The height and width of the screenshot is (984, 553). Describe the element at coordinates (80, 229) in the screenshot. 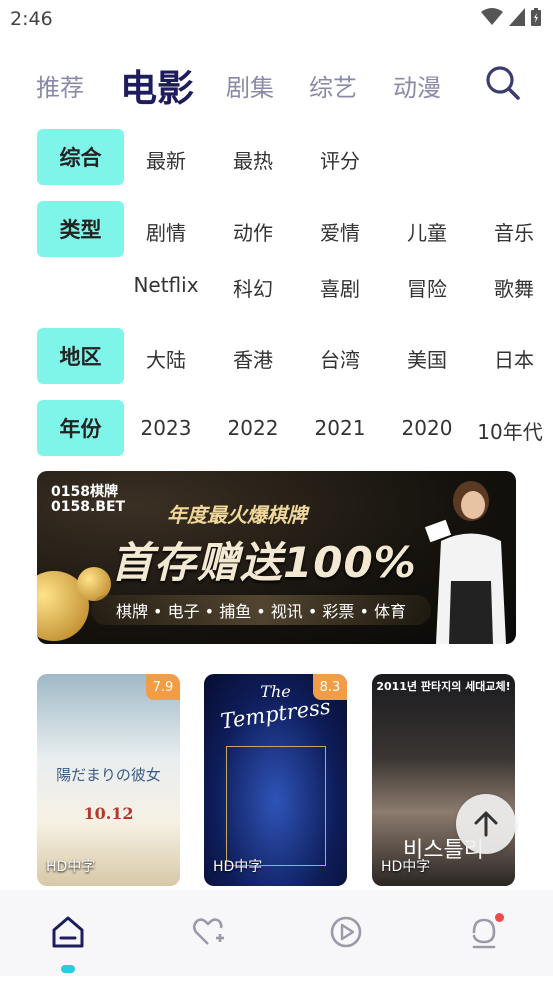

I see `filter-label-genre: 类型` at that location.